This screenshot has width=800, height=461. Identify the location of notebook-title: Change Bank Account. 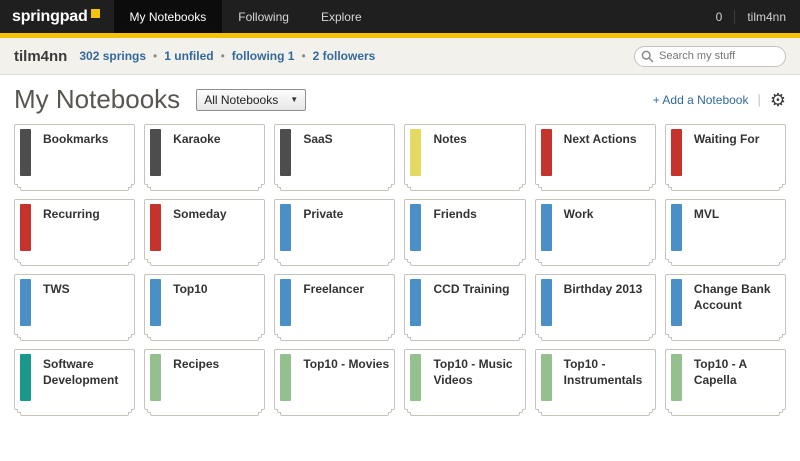
(732, 297).